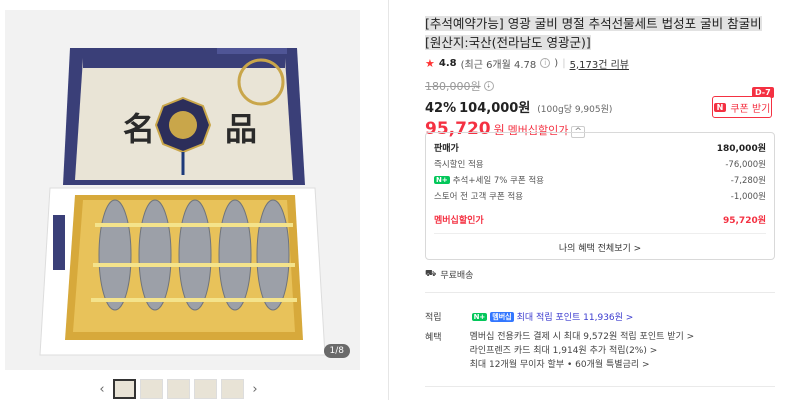 The width and height of the screenshot is (800, 400). I want to click on view-all-benefits-link: 나의 혜택 전체보기 >, so click(600, 247).